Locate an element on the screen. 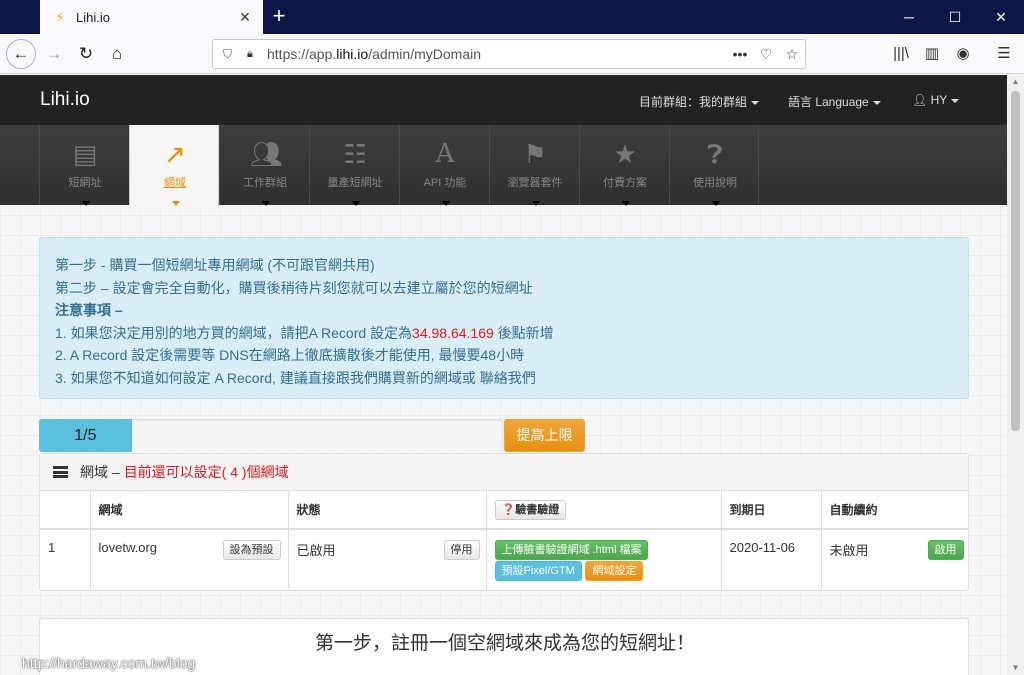  table-header-row: 網域 狀態 ❓驗書驗證 到期日 自動續約 is located at coordinates (504, 510).